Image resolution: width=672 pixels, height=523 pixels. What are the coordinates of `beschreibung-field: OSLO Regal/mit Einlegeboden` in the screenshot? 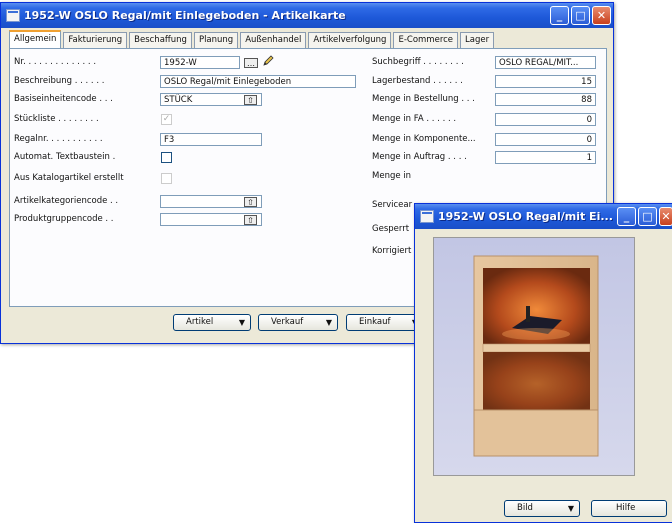 It's located at (258, 81).